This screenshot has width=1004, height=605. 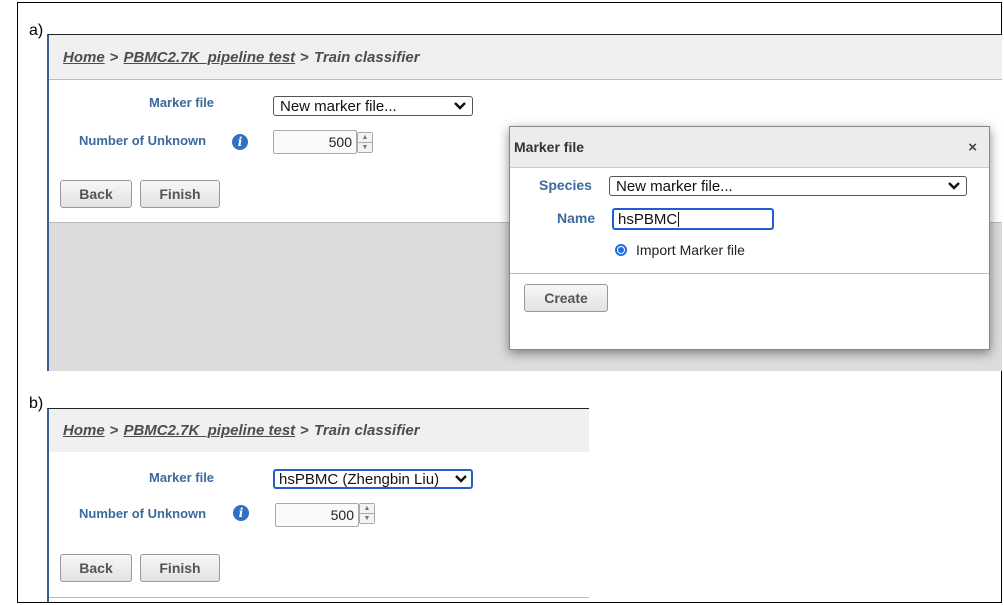 What do you see at coordinates (972, 147) in the screenshot?
I see `close-icon: ×` at bounding box center [972, 147].